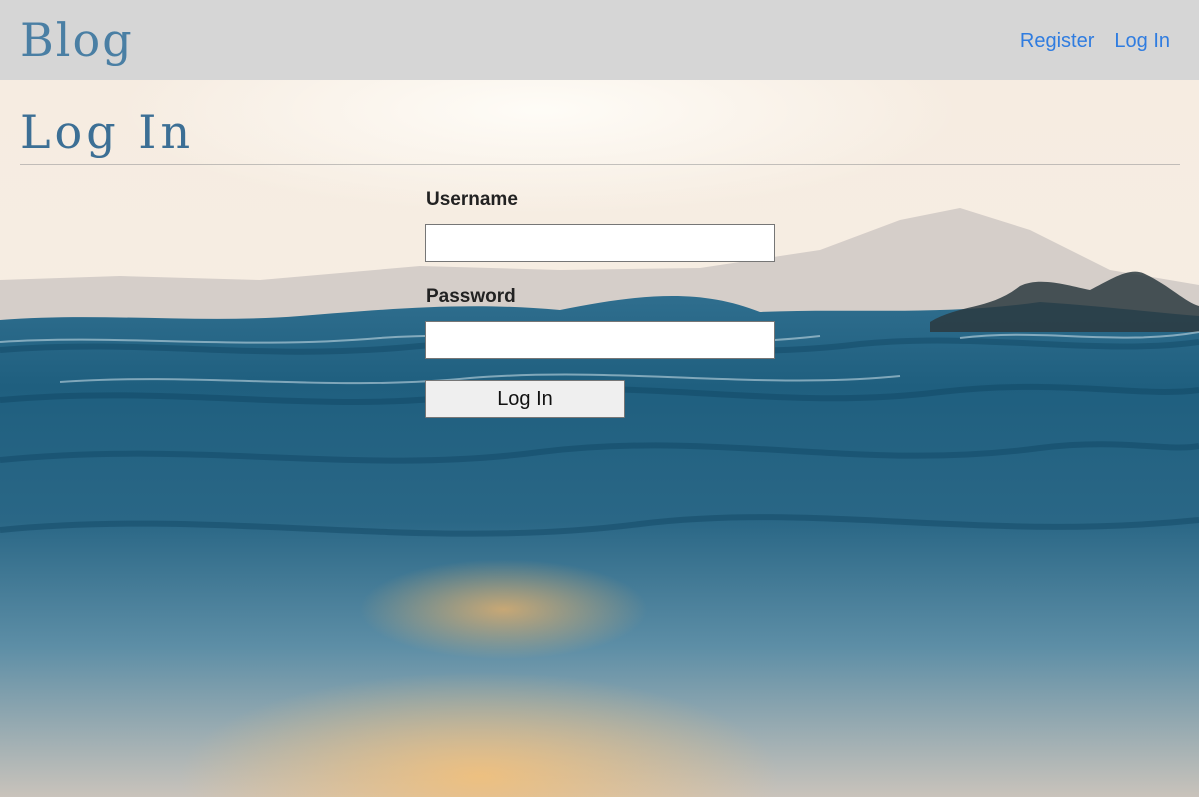 Image resolution: width=1199 pixels, height=797 pixels. What do you see at coordinates (600, 340) in the screenshot?
I see `password-input` at bounding box center [600, 340].